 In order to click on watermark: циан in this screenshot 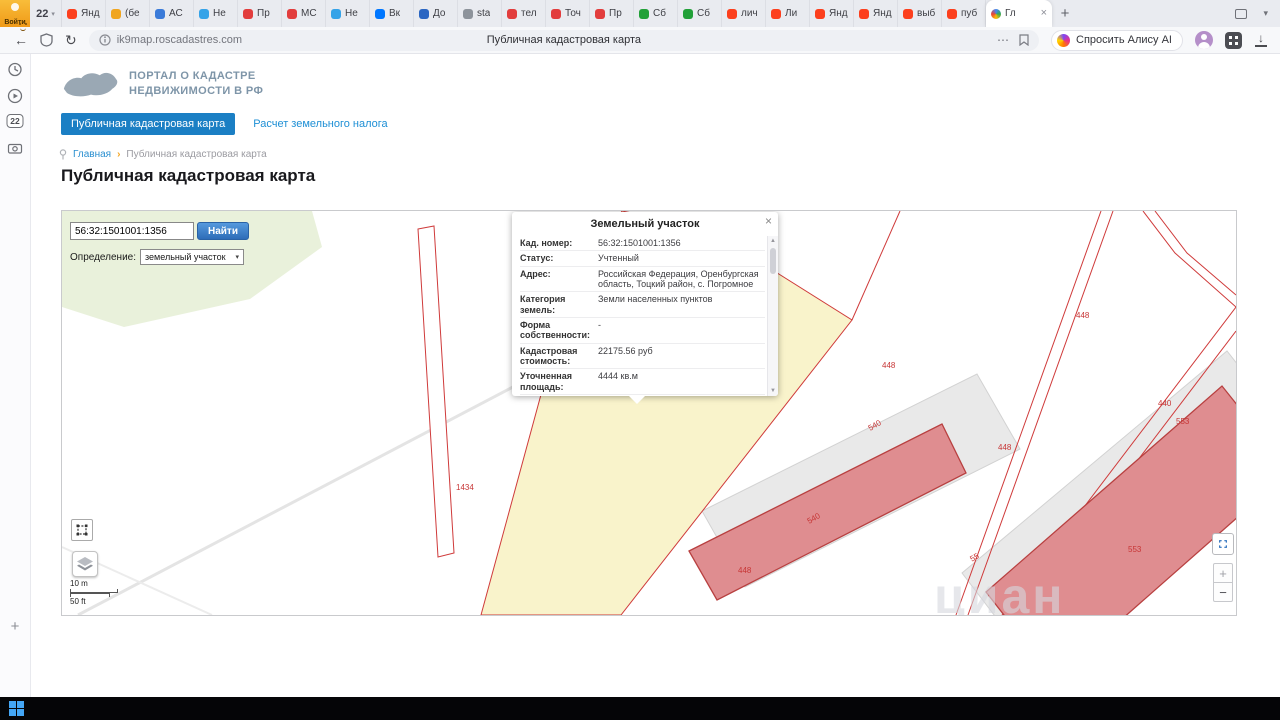, I will do `click(1000, 592)`.